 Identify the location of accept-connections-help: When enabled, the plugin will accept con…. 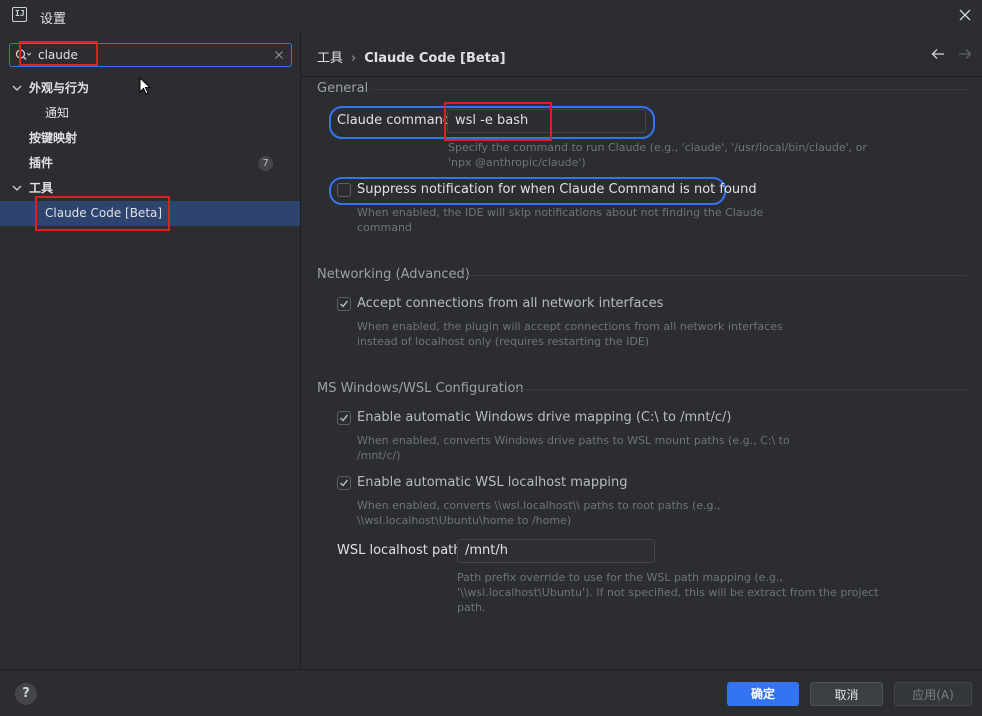
(570, 334).